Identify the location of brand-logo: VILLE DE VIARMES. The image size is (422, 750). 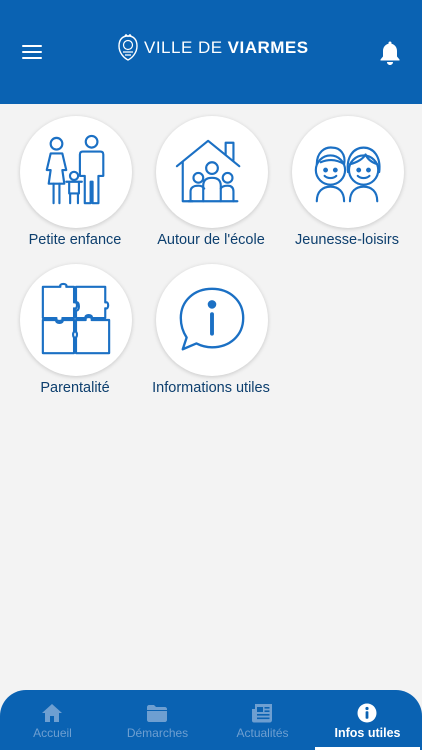
(212, 48).